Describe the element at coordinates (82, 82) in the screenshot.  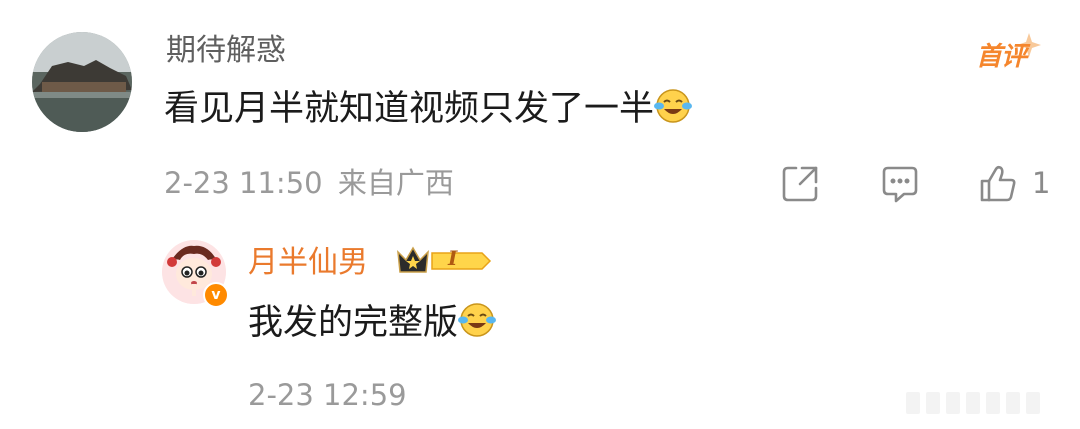
I see `avatar` at that location.